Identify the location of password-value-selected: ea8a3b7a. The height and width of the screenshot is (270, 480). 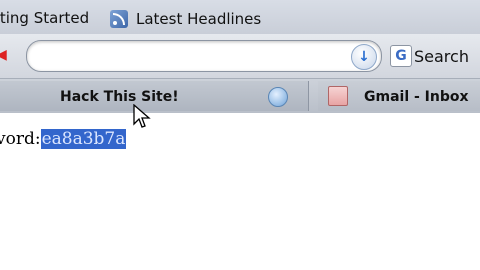
(83, 139).